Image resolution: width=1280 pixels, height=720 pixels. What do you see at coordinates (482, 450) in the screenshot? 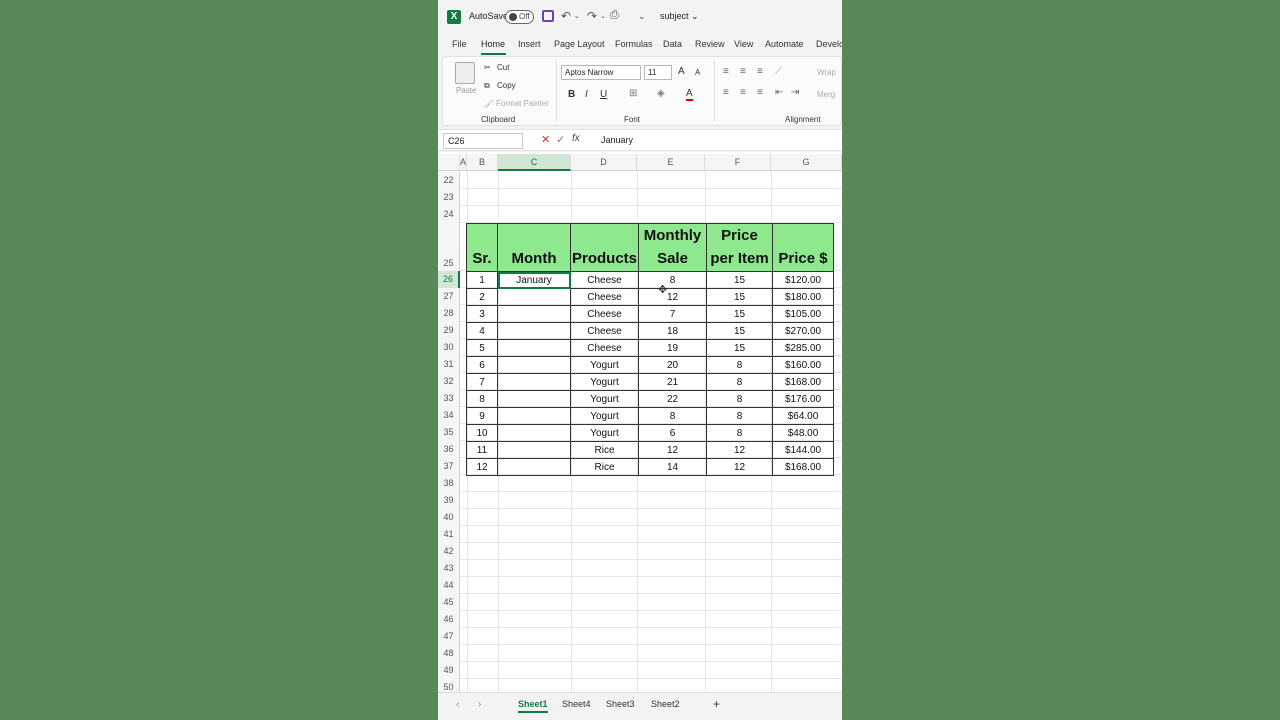
I see `cell-sr: 11` at bounding box center [482, 450].